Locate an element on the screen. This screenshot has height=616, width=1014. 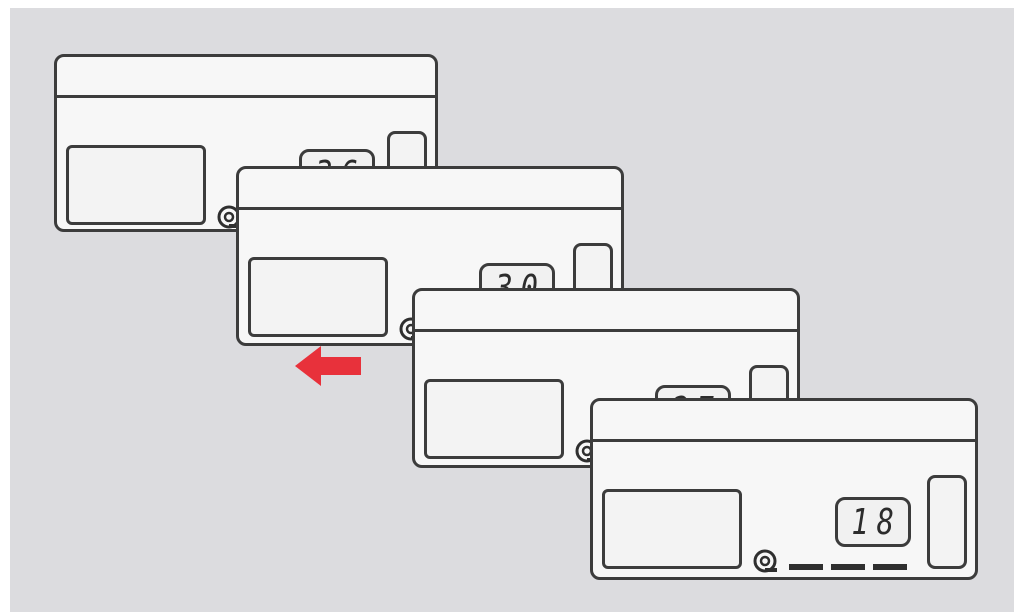
frame-counter: 18 is located at coordinates (873, 522).